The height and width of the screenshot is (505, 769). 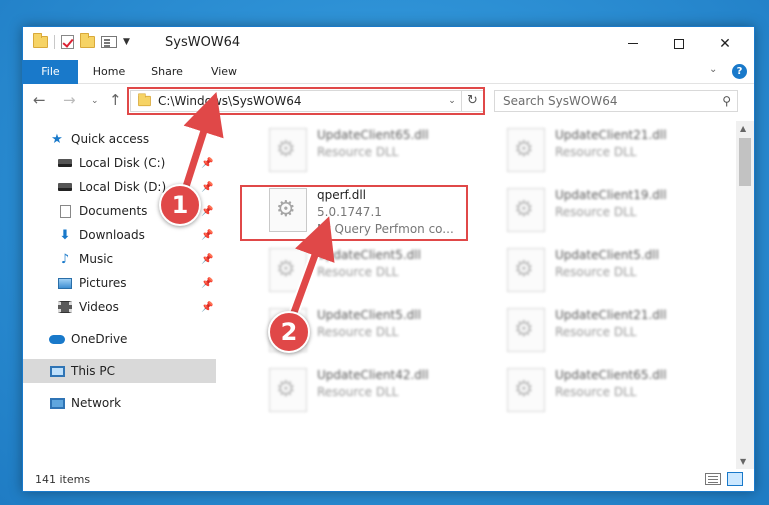 What do you see at coordinates (65, 259) in the screenshot?
I see `music-icon: ♪` at bounding box center [65, 259].